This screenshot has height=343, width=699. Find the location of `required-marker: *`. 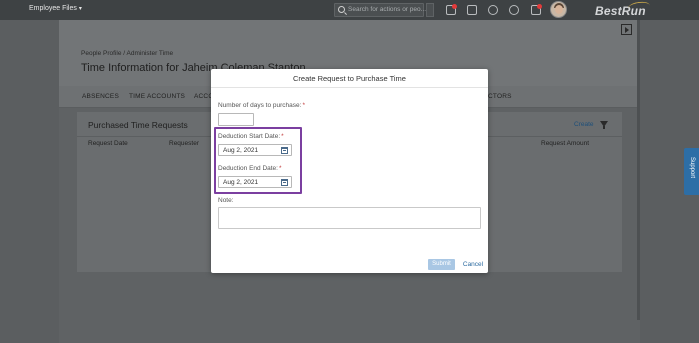

required-marker: * is located at coordinates (303, 105).